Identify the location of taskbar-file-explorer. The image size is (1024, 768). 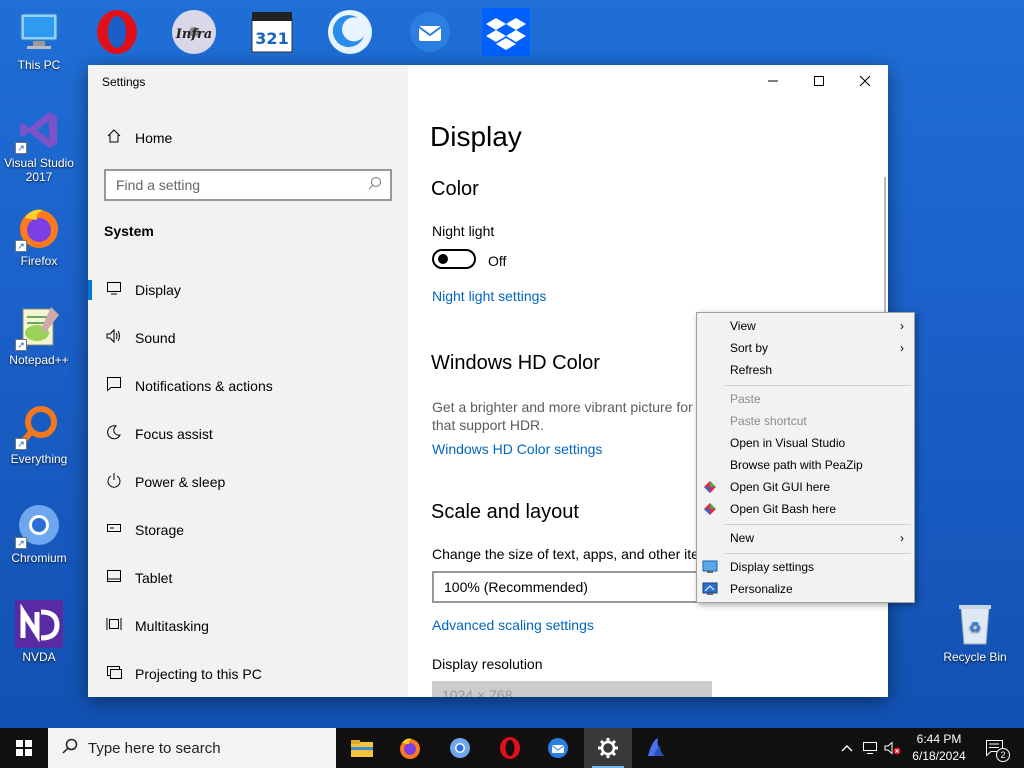
(362, 748).